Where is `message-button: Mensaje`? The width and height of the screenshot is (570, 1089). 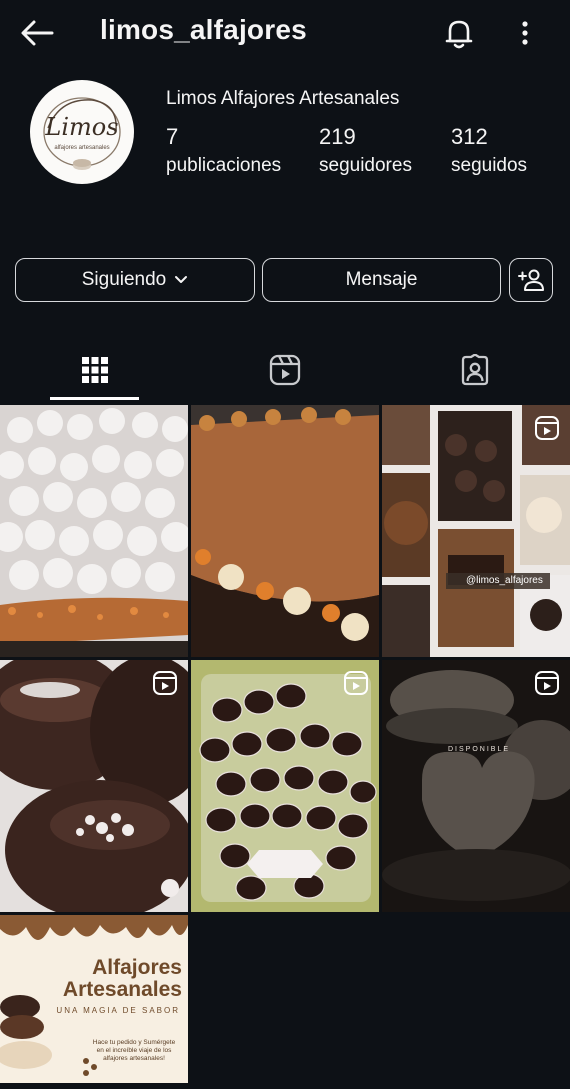
message-button: Mensaje is located at coordinates (381, 280).